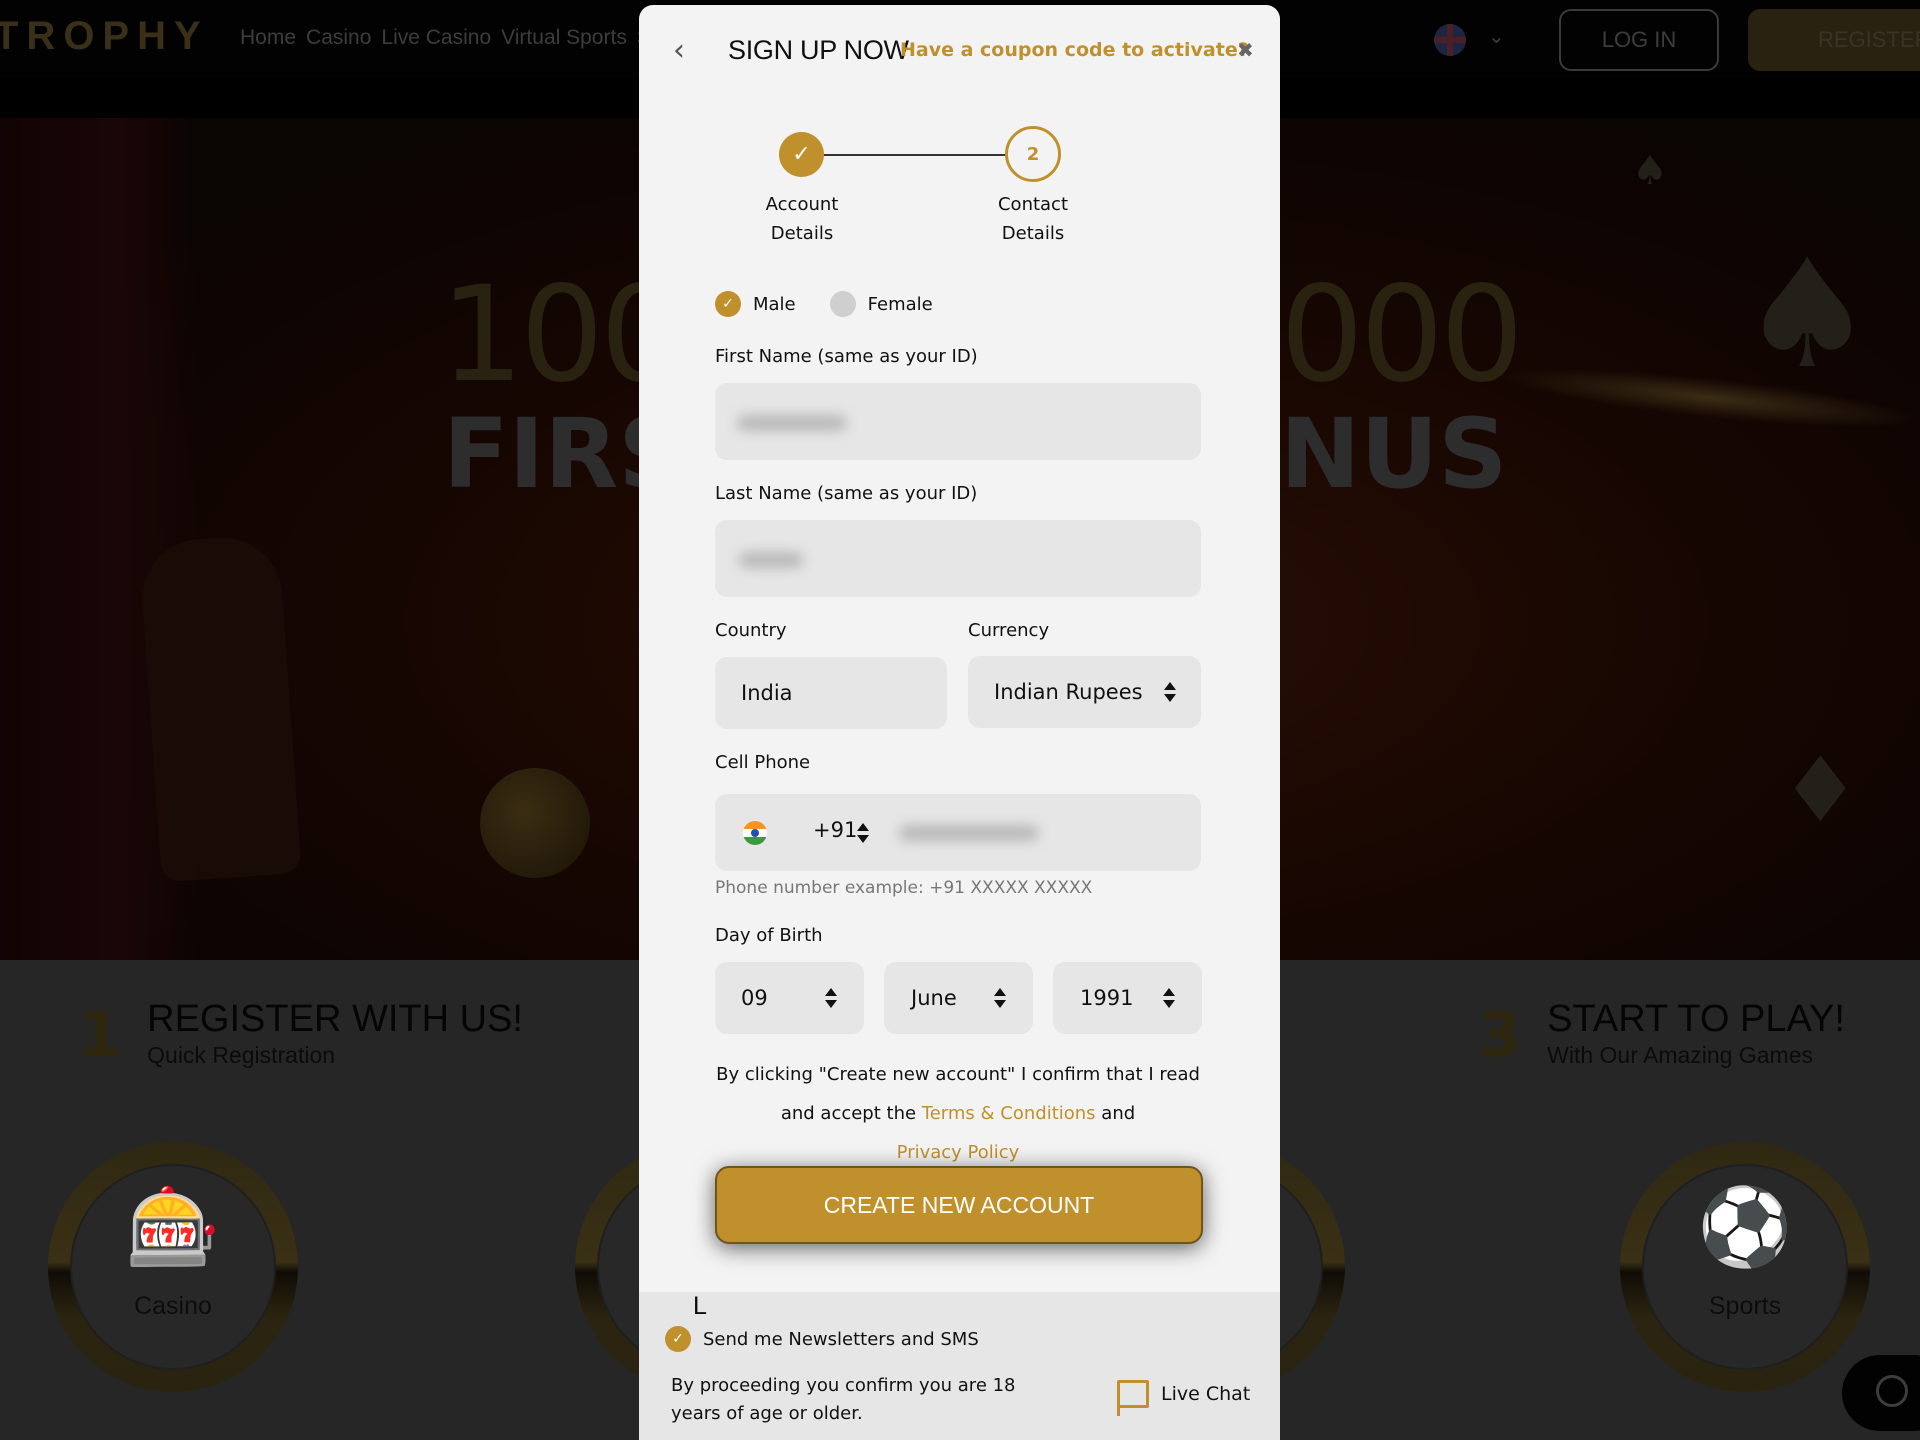  I want to click on ring-label: Sports, so click(1745, 1306).